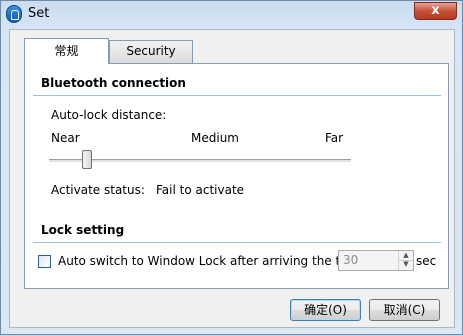 The width and height of the screenshot is (463, 335). Describe the element at coordinates (39, 13) in the screenshot. I see `window-title: Set` at that location.